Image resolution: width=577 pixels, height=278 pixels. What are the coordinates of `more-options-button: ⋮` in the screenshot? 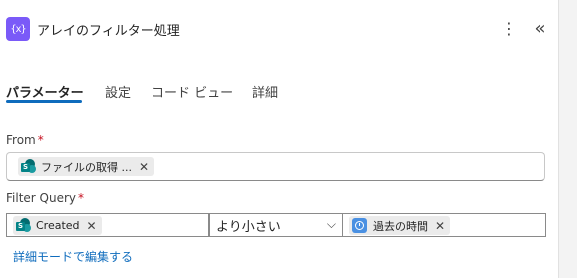 It's located at (509, 28).